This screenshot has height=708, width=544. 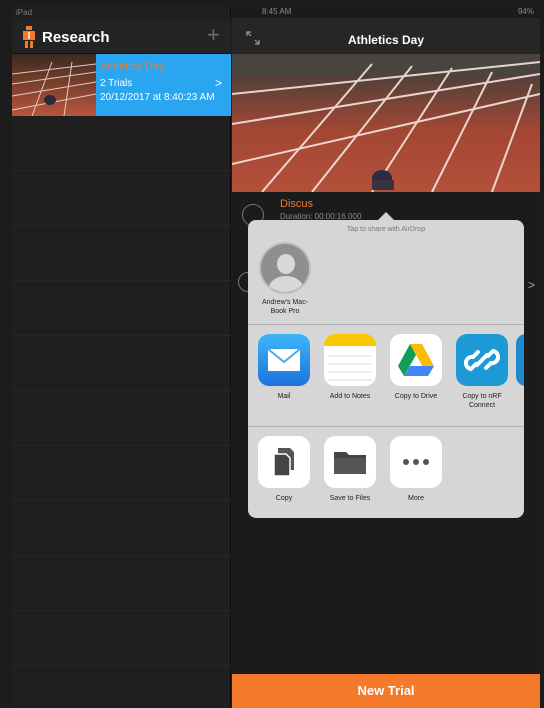 I want to click on share-app-mail: Mail, so click(x=284, y=367).